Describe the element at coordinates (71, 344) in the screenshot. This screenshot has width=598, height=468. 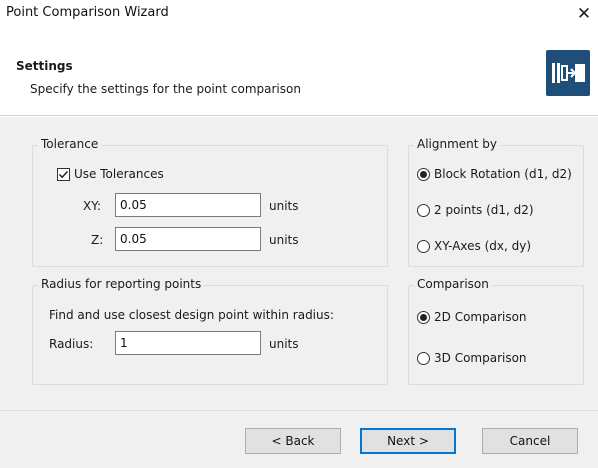
I see `radius-label: Radius:` at that location.